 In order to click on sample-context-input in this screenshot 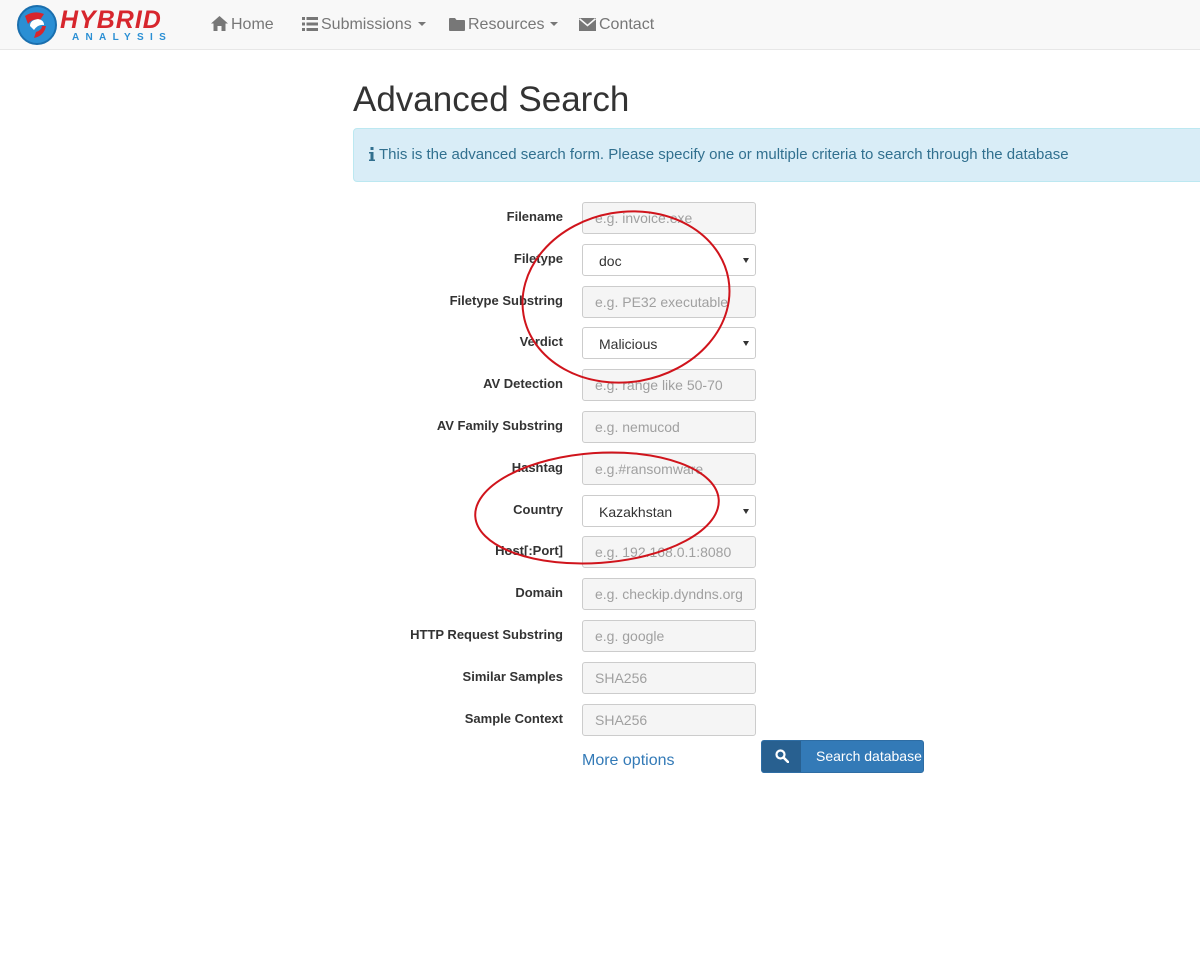, I will do `click(669, 720)`.